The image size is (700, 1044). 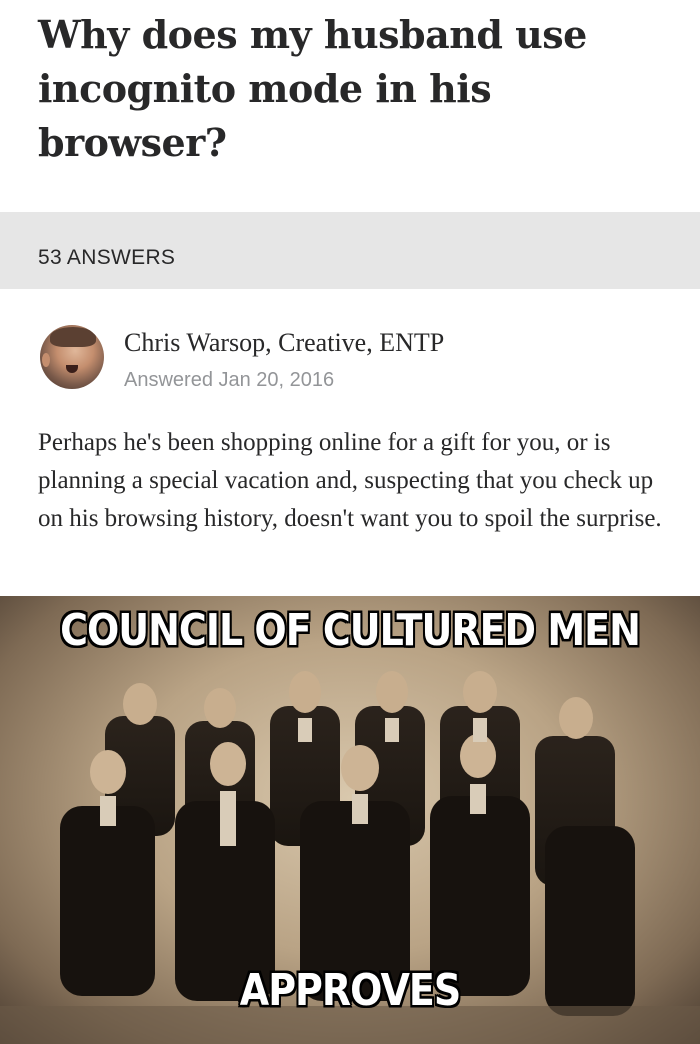 What do you see at coordinates (350, 250) in the screenshot?
I see `answers-bar: 53 ANSWERS` at bounding box center [350, 250].